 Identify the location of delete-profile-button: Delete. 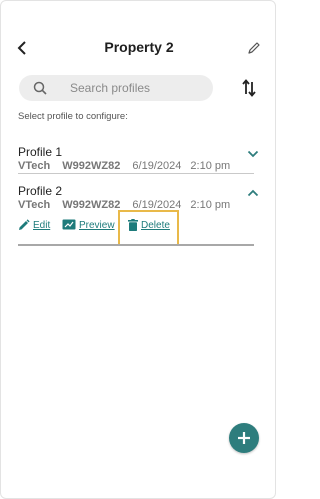
(149, 225).